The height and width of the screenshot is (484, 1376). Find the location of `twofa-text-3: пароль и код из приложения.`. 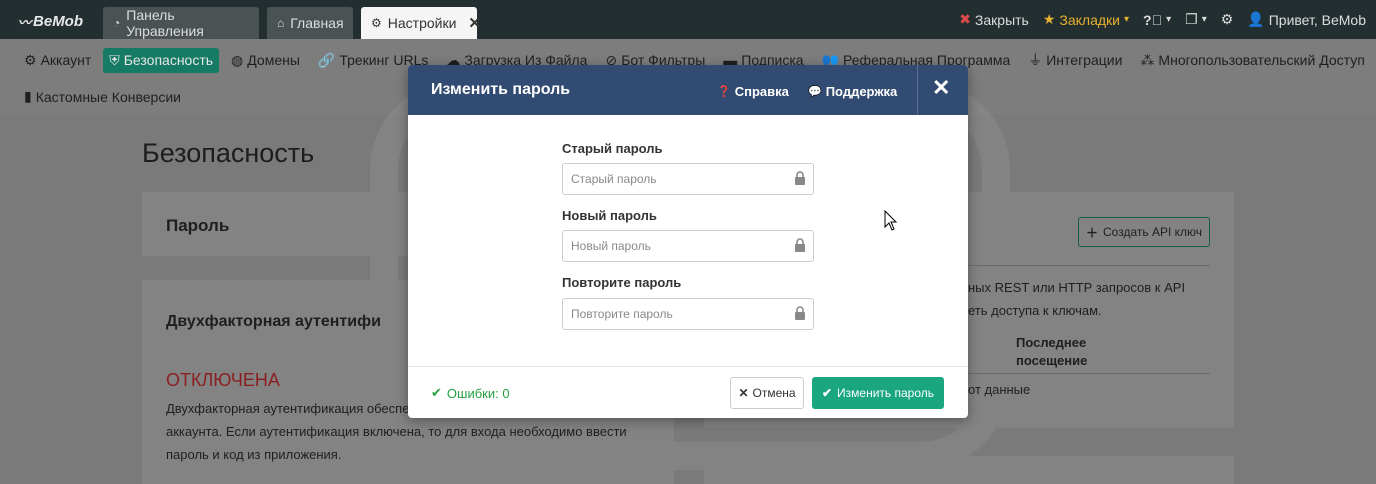

twofa-text-3: пароль и код из приложения. is located at coordinates (254, 454).